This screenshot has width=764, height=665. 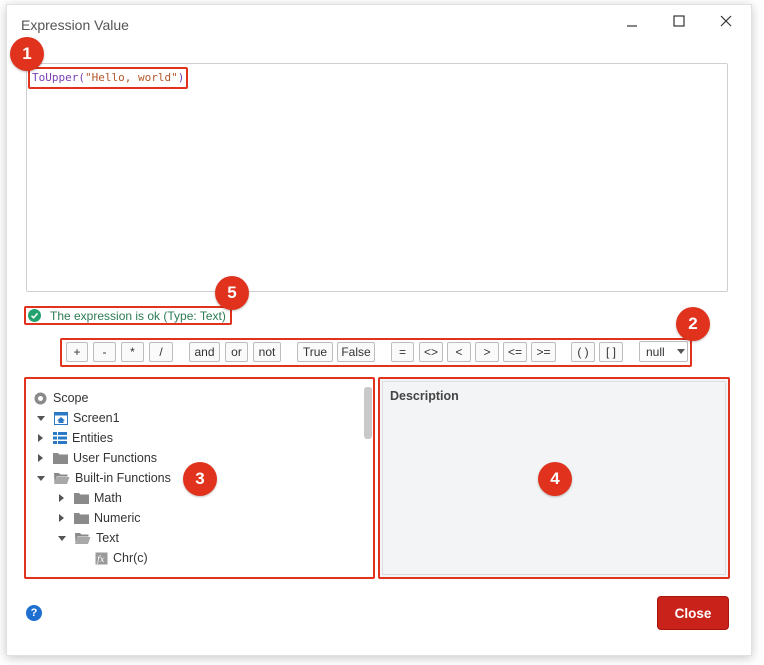 I want to click on tree-item-numeric: Numeric, so click(x=100, y=518).